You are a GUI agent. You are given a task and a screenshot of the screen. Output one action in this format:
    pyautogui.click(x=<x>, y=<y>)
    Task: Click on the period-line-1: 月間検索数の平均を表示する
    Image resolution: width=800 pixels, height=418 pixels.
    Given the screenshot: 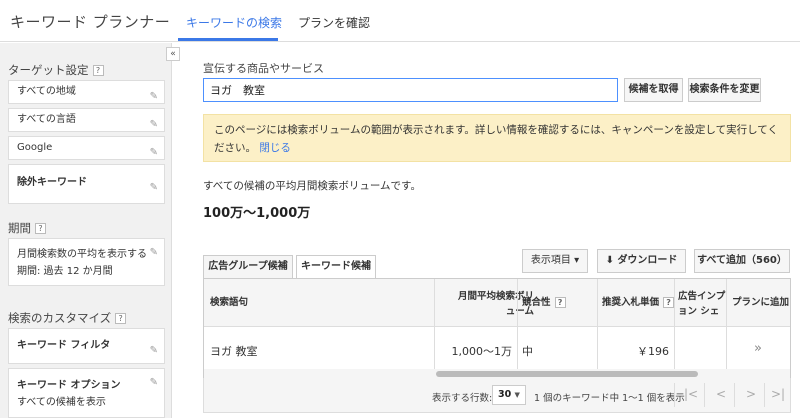 What is the action you would take?
    pyautogui.click(x=82, y=254)
    